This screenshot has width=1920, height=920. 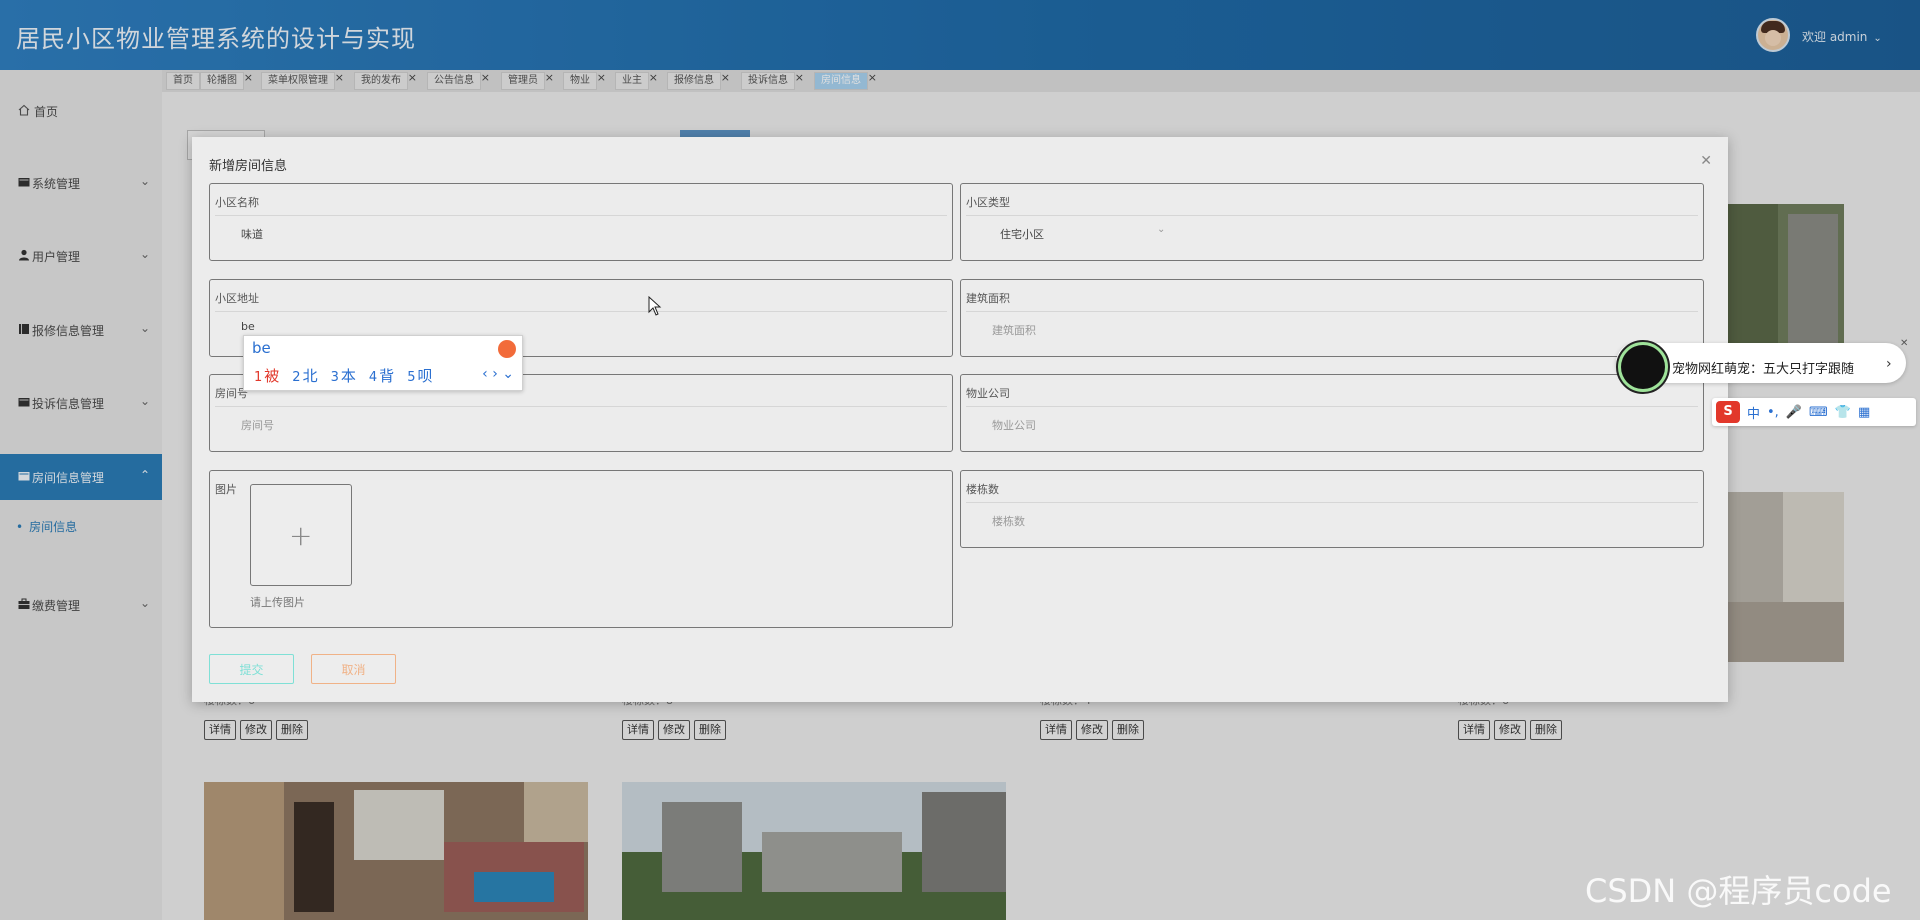 I want to click on upload-hint: 请上传图片, so click(x=277, y=602).